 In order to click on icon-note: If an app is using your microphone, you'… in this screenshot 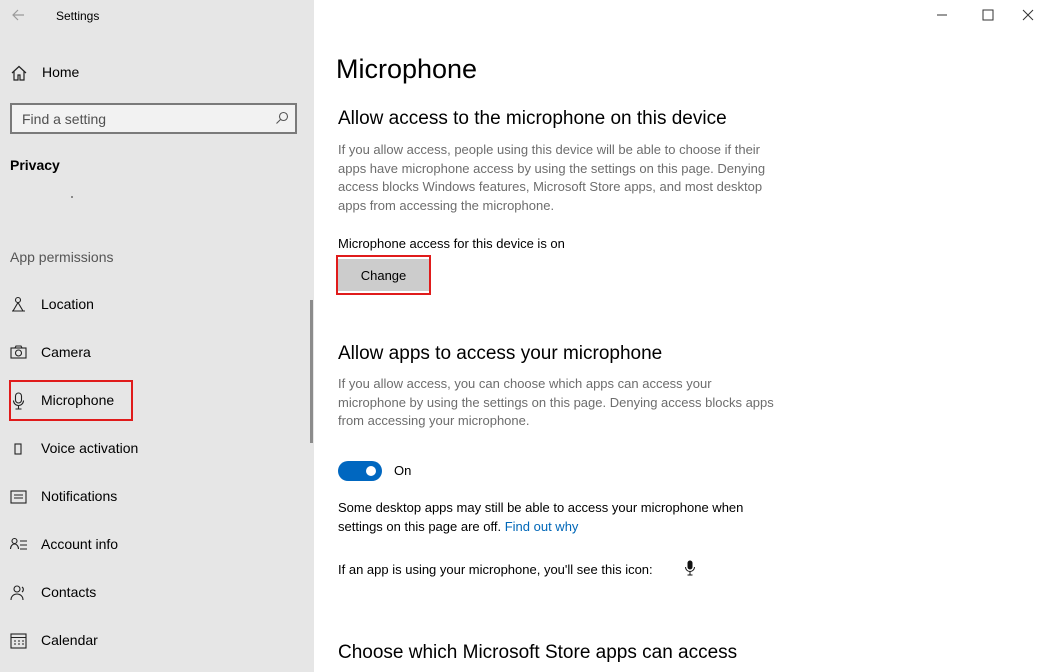, I will do `click(495, 570)`.